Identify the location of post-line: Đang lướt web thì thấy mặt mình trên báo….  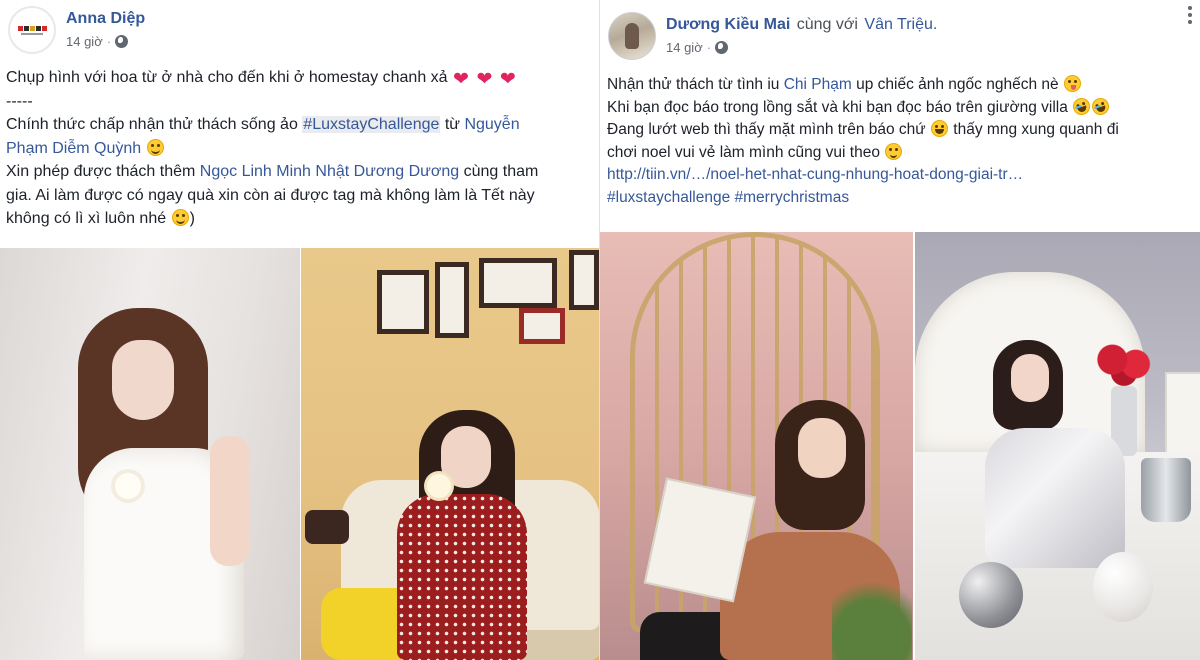
(863, 129).